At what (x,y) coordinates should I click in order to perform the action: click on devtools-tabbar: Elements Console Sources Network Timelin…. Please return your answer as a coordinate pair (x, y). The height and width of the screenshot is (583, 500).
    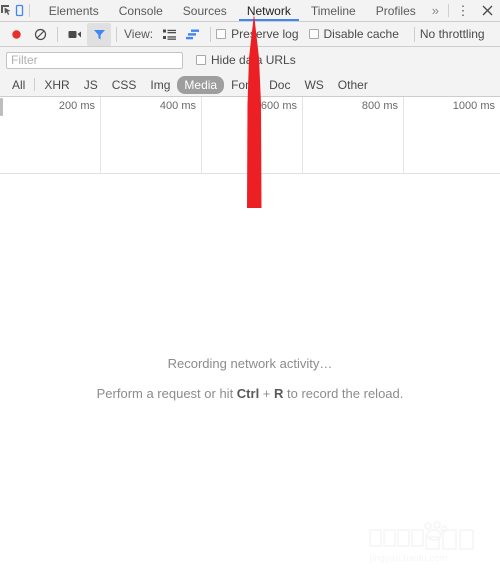
    Looking at the image, I should click on (250, 11).